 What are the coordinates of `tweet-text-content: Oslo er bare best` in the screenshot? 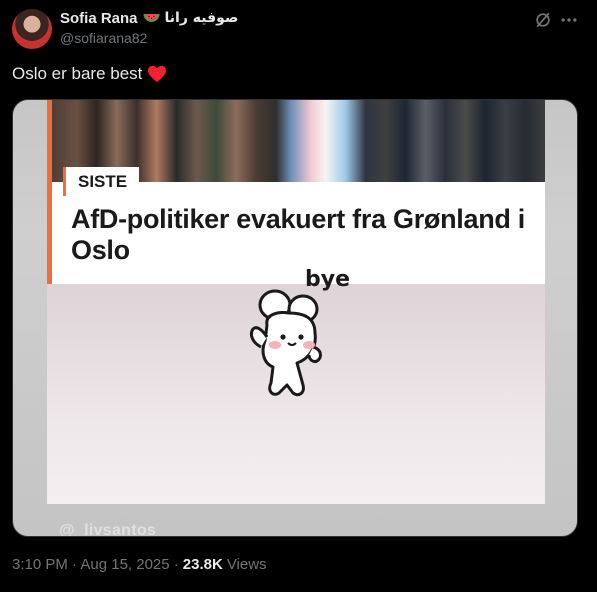 It's located at (77, 73).